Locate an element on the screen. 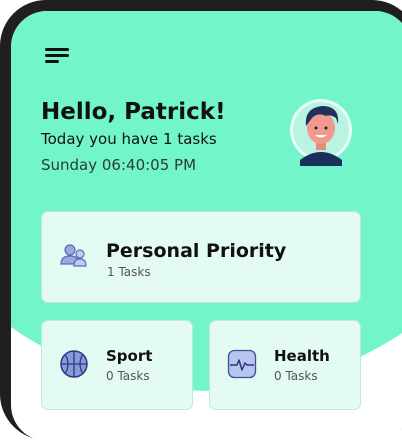 The width and height of the screenshot is (402, 441). category-card-health: Health 0 Tasks is located at coordinates (285, 365).